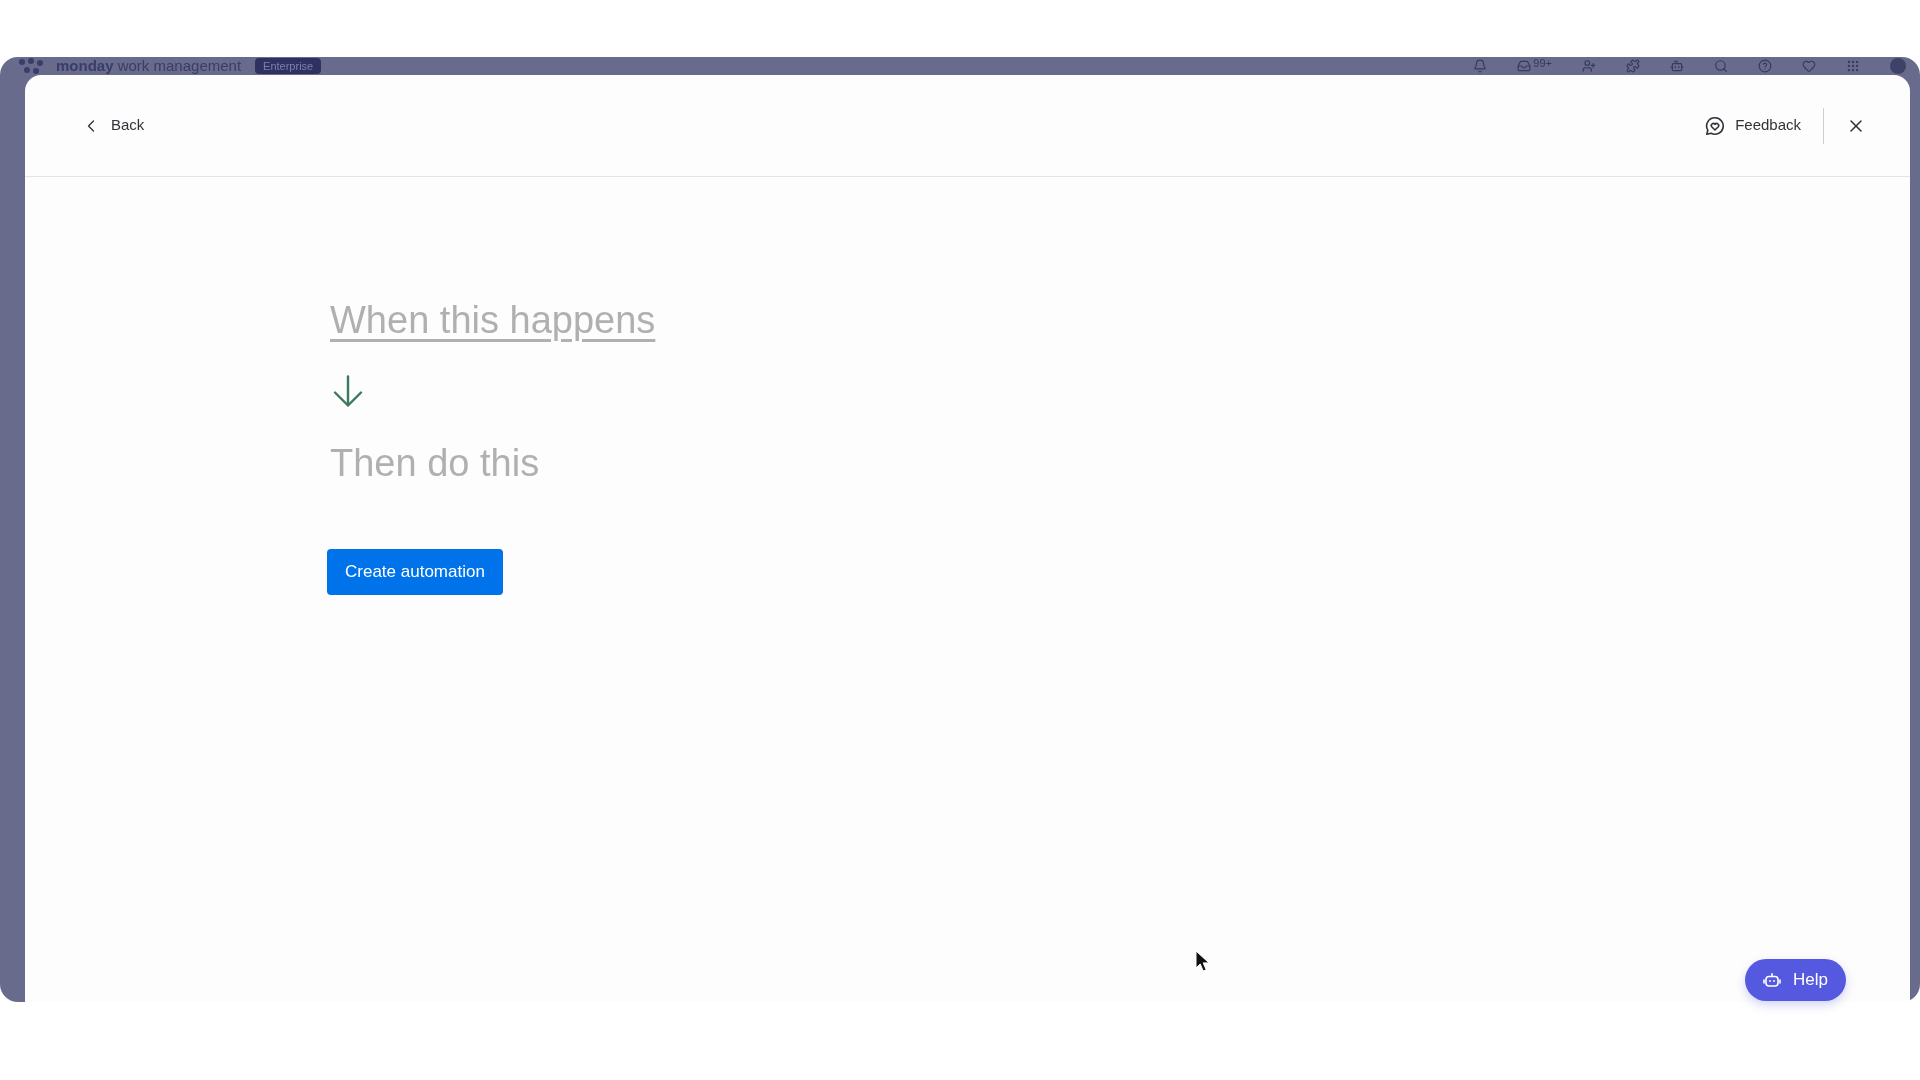 The height and width of the screenshot is (1080, 1920). What do you see at coordinates (288, 66) in the screenshot?
I see `plan-badge: Enterprise` at bounding box center [288, 66].